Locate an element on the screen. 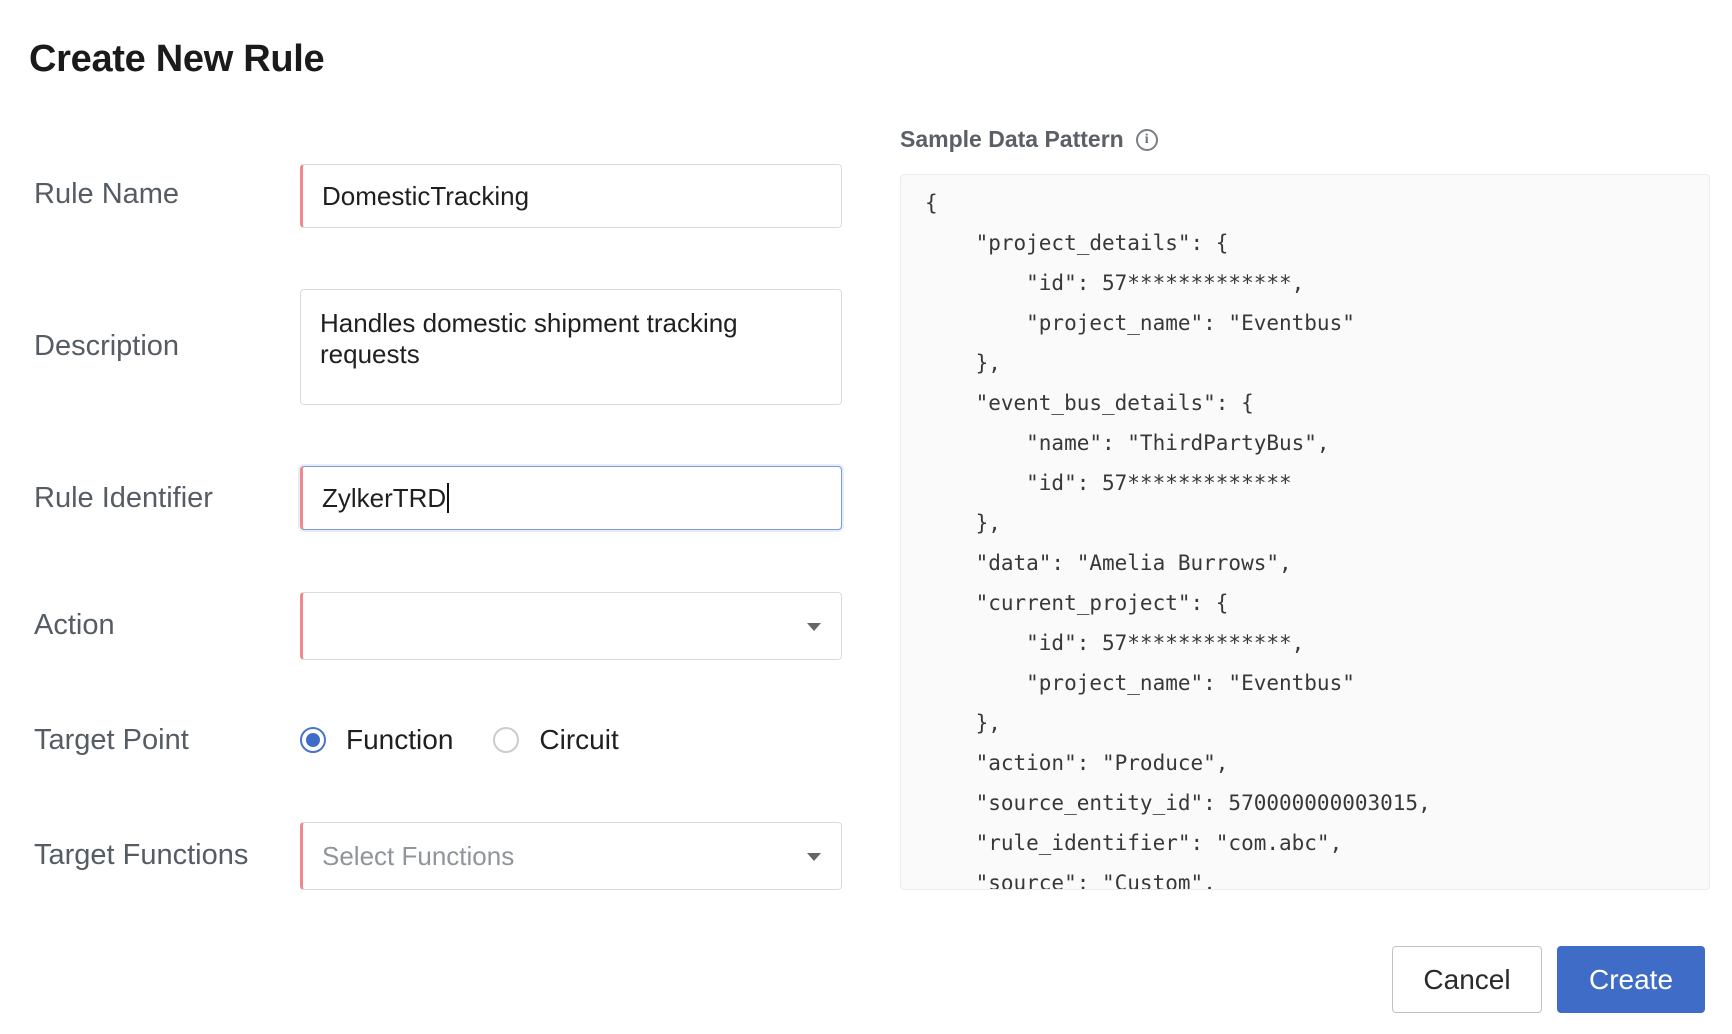 The height and width of the screenshot is (1034, 1732). cancel-button: Cancel is located at coordinates (1467, 979).